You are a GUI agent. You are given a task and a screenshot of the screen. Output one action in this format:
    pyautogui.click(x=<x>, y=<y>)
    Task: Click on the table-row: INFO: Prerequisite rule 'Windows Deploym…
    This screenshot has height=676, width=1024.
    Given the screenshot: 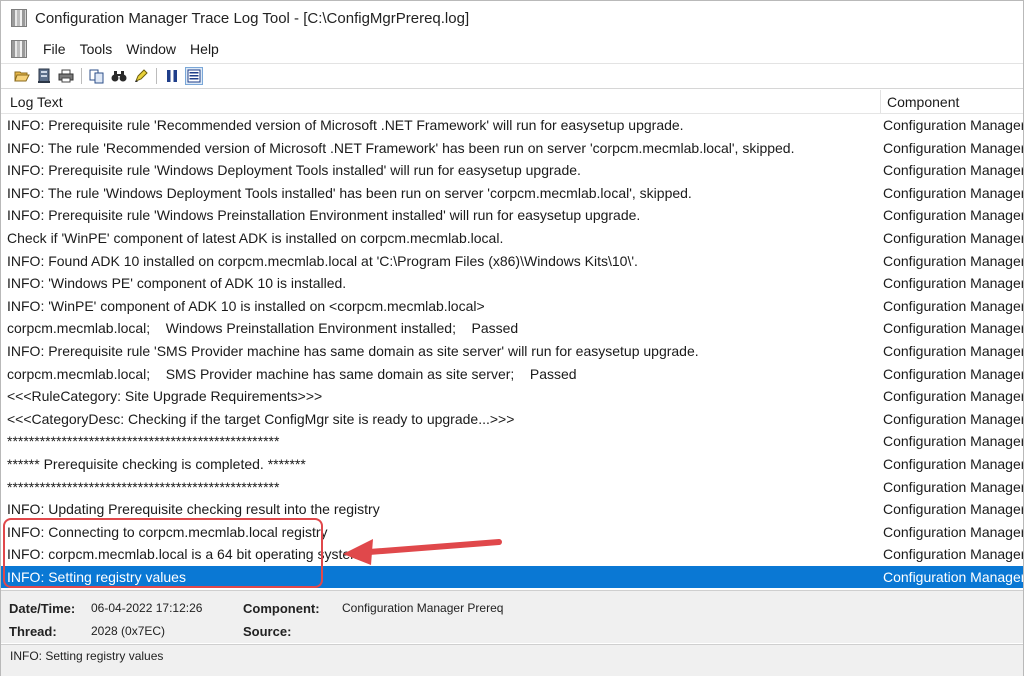 What is the action you would take?
    pyautogui.click(x=512, y=170)
    